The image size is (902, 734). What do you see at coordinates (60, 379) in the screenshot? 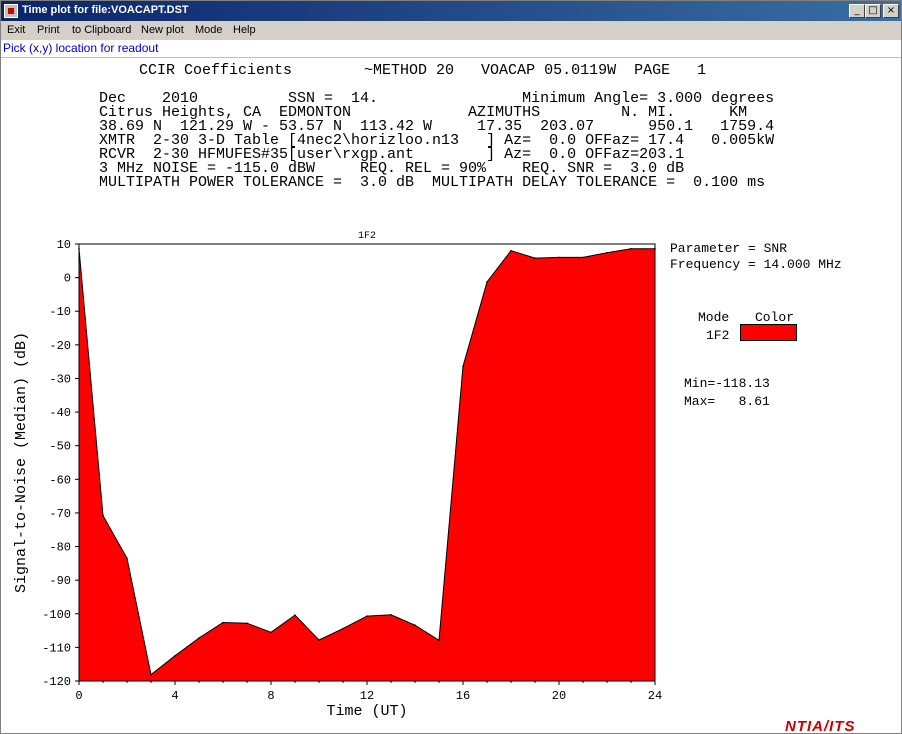
I see `y-tick-label: -30` at bounding box center [60, 379].